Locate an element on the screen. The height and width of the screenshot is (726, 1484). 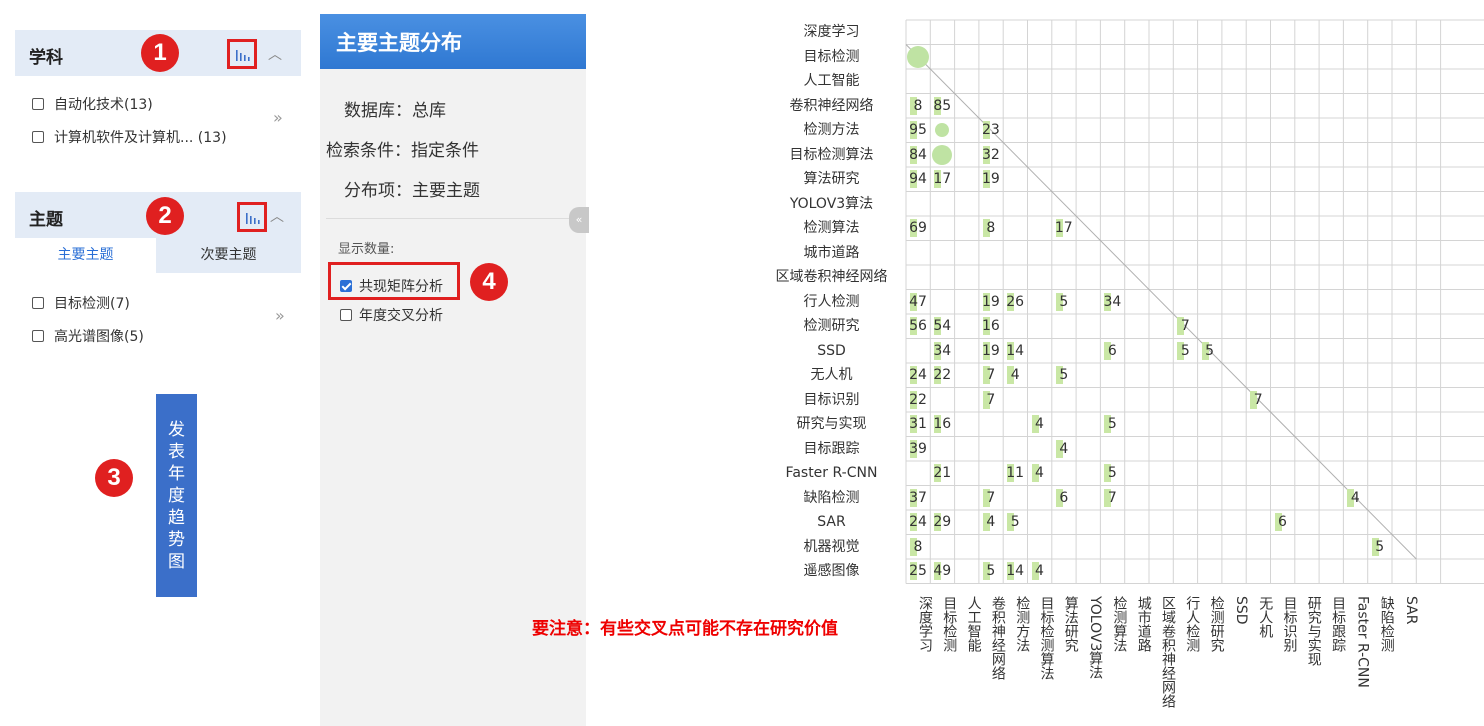
matrix-column-label: 检测算法 is located at coordinates (1119, 624).